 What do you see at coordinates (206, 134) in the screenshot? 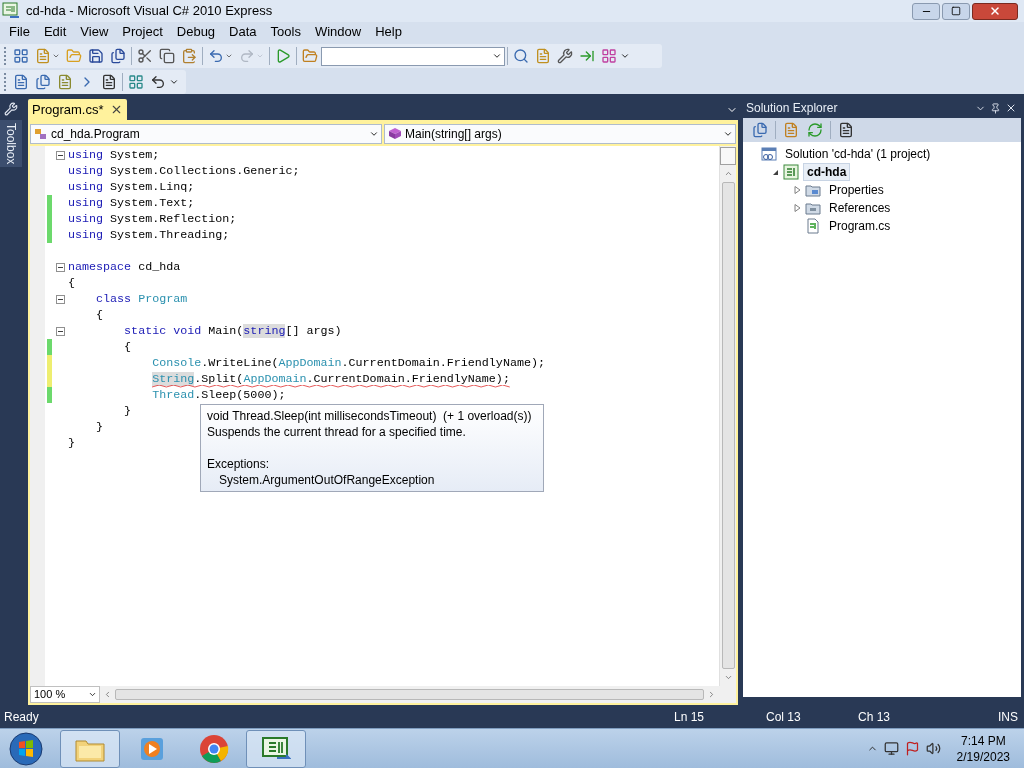
I see `type-dropdown: cd_hda.Program` at bounding box center [206, 134].